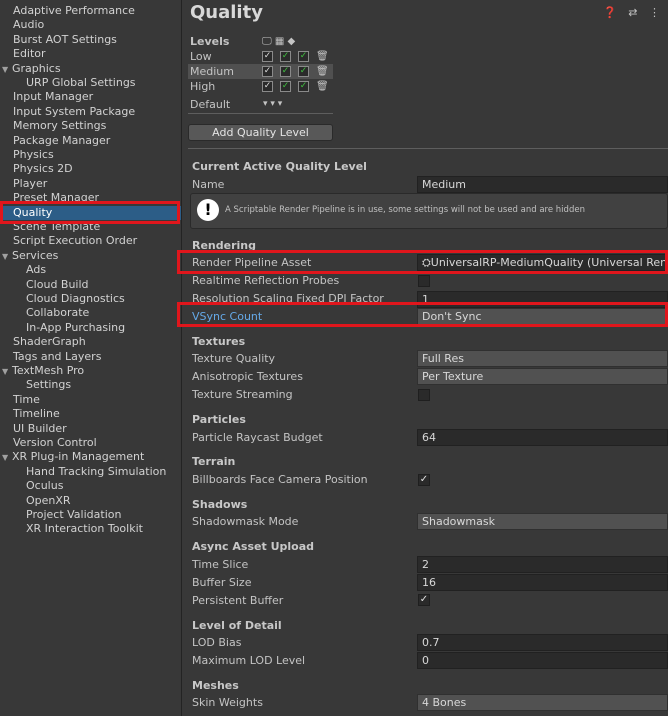  What do you see at coordinates (260, 56) in the screenshot?
I see `quality-level-row: Low ✓ ✓ ✓ 🗑` at bounding box center [260, 56].